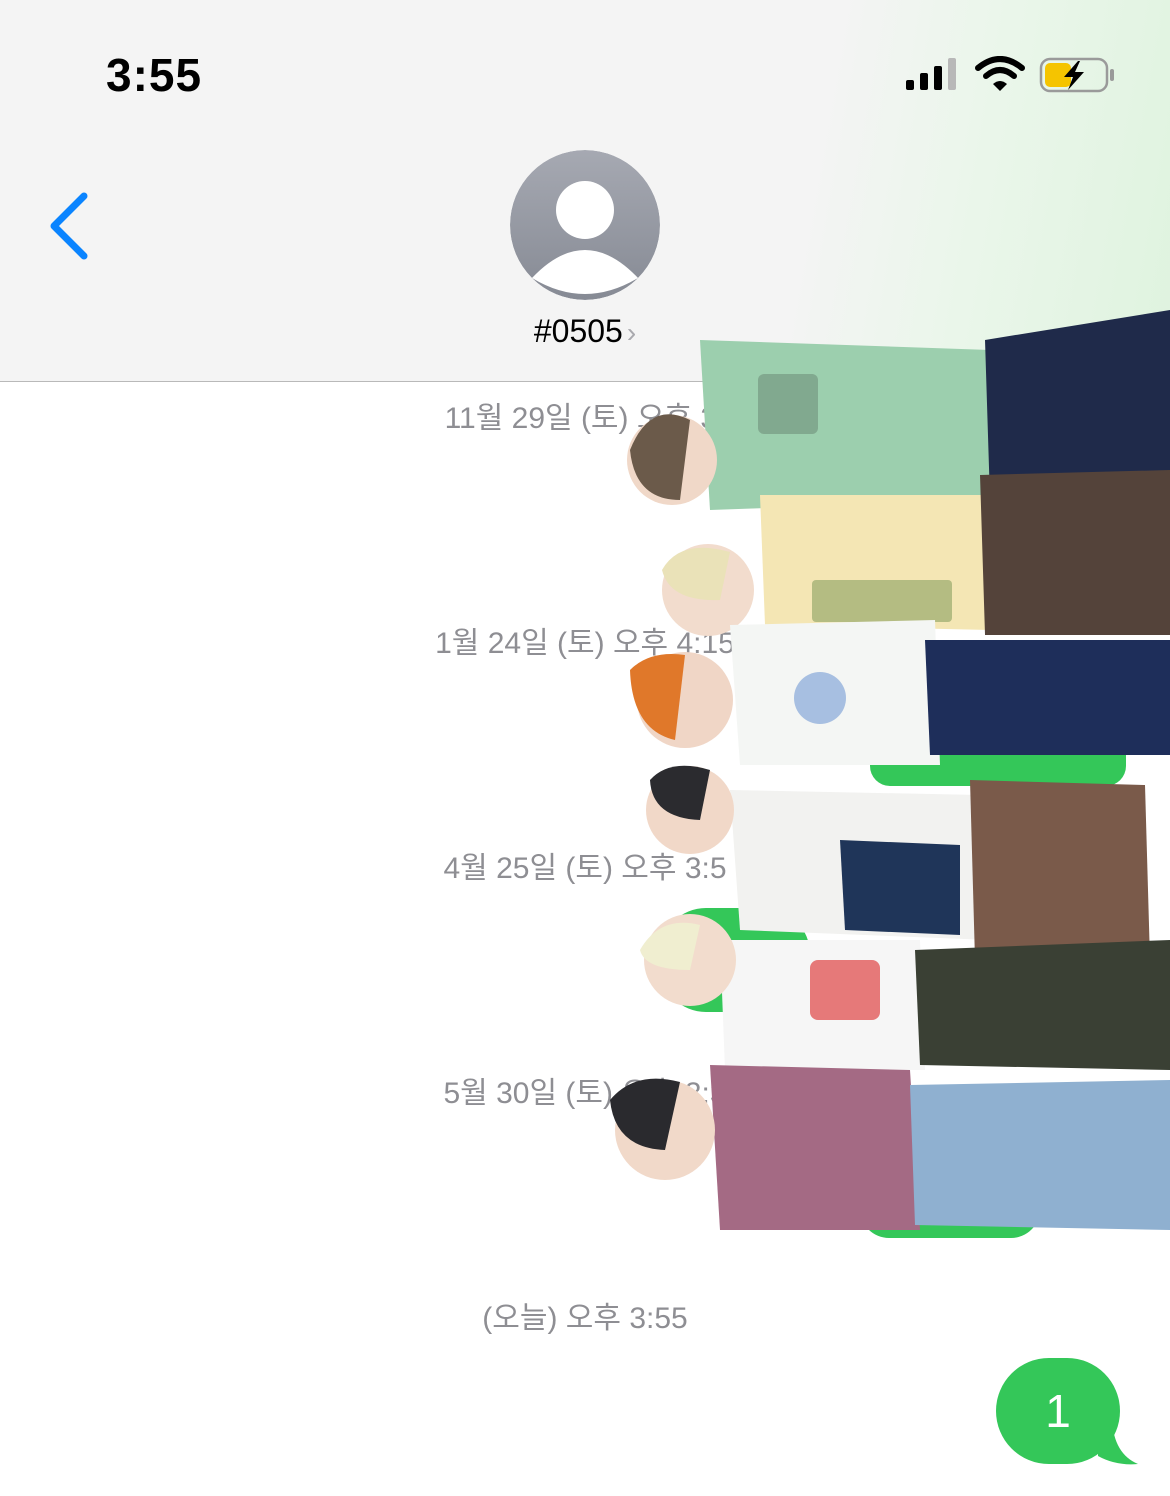  I want to click on wifi-icon, so click(1000, 73).